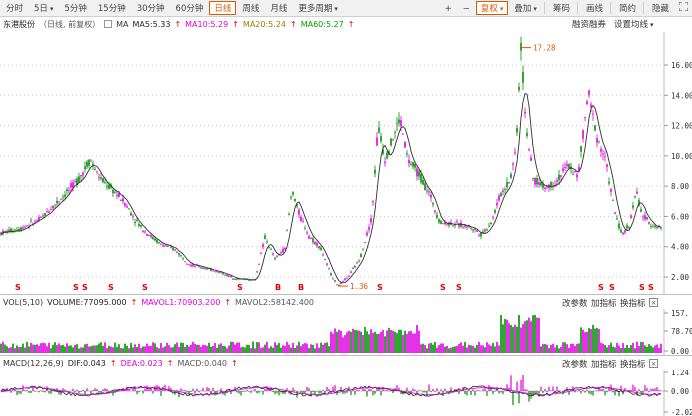 This screenshot has height=416, width=692. What do you see at coordinates (604, 303) in the screenshot?
I see `vol-add-indicator-button: 加指标` at bounding box center [604, 303].